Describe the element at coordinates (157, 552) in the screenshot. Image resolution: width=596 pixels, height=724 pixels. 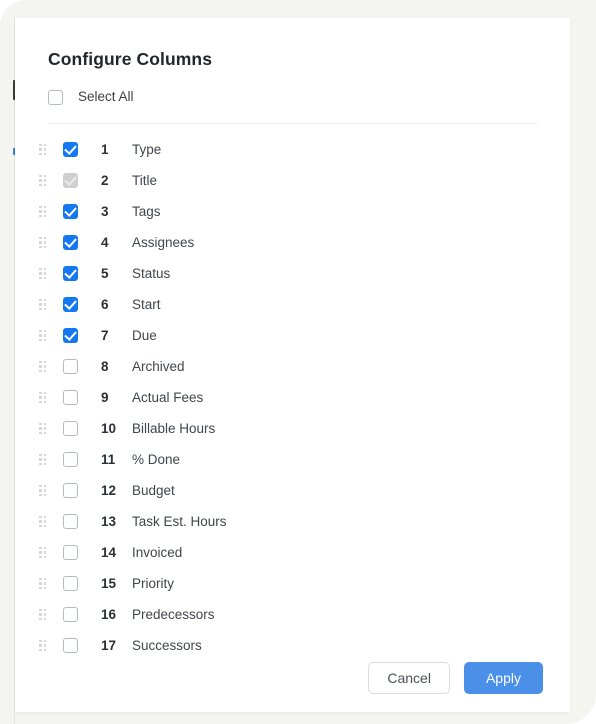
I see `column-label: Invoiced` at that location.